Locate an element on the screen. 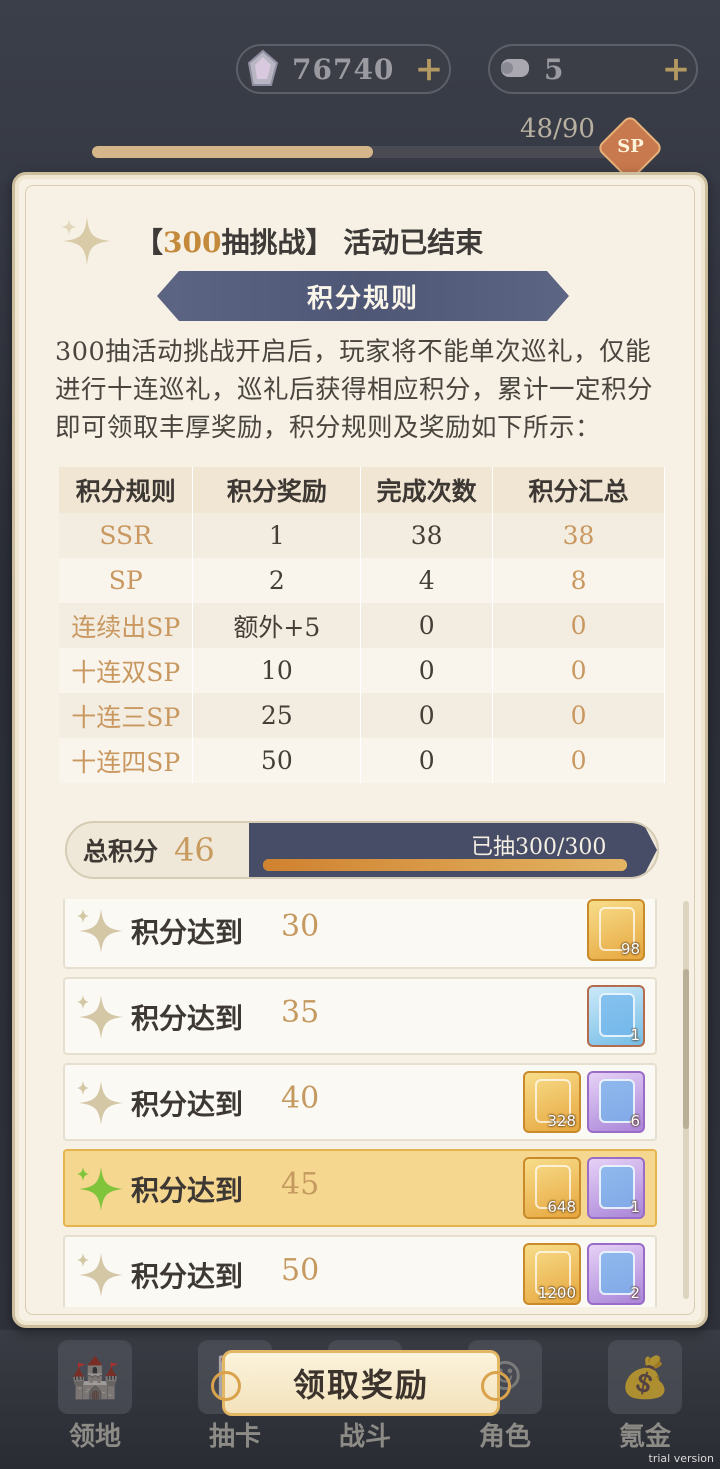 The width and height of the screenshot is (720, 1469). draw-progress-bar is located at coordinates (445, 865).